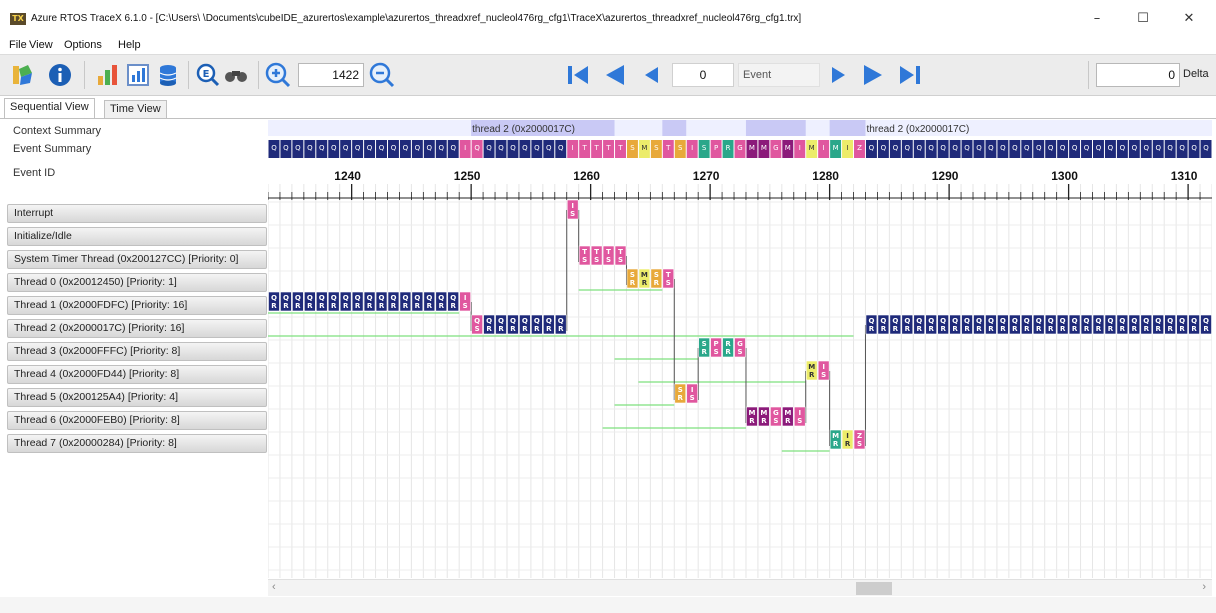 The width and height of the screenshot is (1216, 613). What do you see at coordinates (18, 45) in the screenshot?
I see `menu-file: File` at bounding box center [18, 45].